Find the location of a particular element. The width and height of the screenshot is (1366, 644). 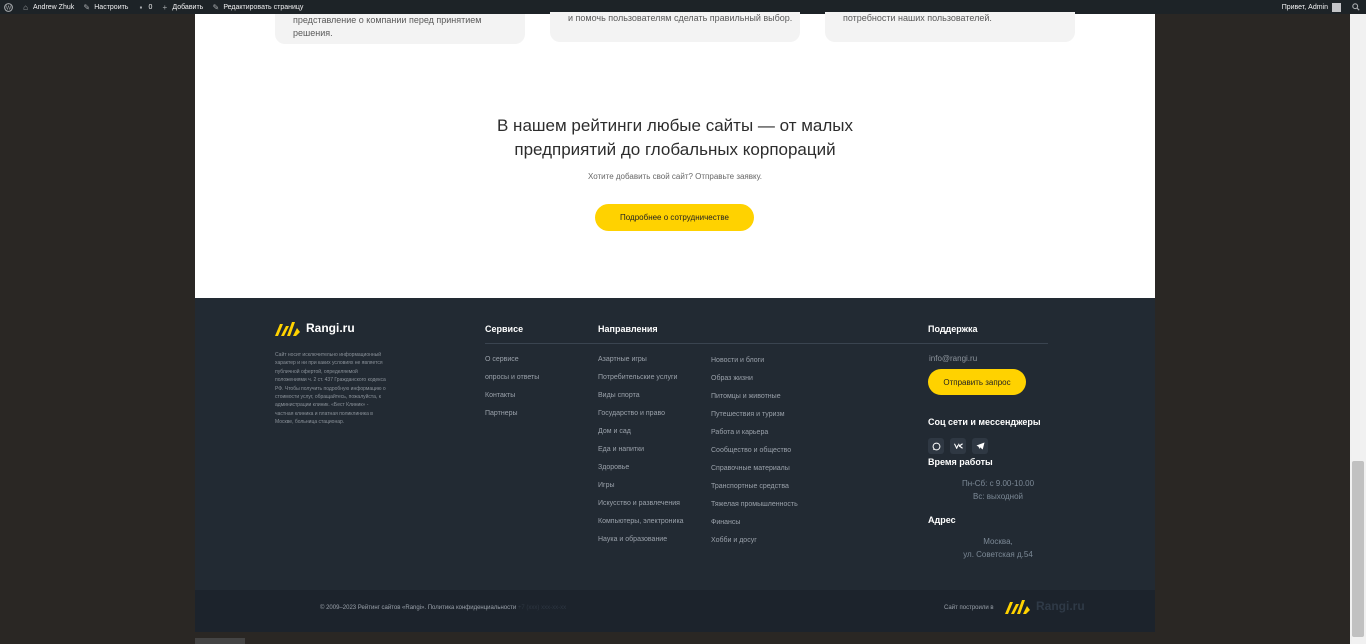

footer-link: Партнеры is located at coordinates (512, 419).